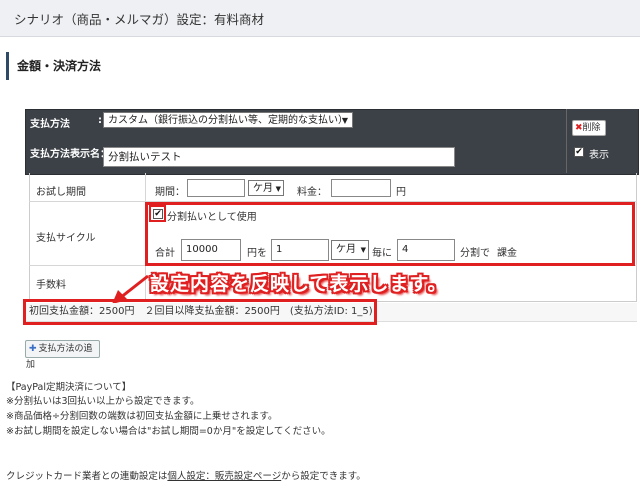 This screenshot has width=640, height=482. What do you see at coordinates (69, 387) in the screenshot?
I see `notes-heading: 【PayPal定期決済について】` at bounding box center [69, 387].